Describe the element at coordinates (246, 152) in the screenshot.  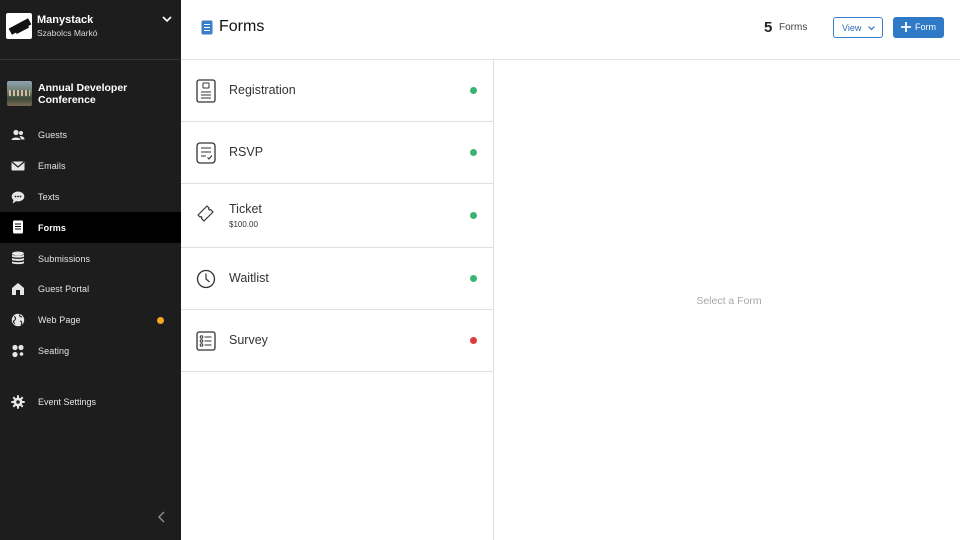
I see `form-name: RSVP` at that location.